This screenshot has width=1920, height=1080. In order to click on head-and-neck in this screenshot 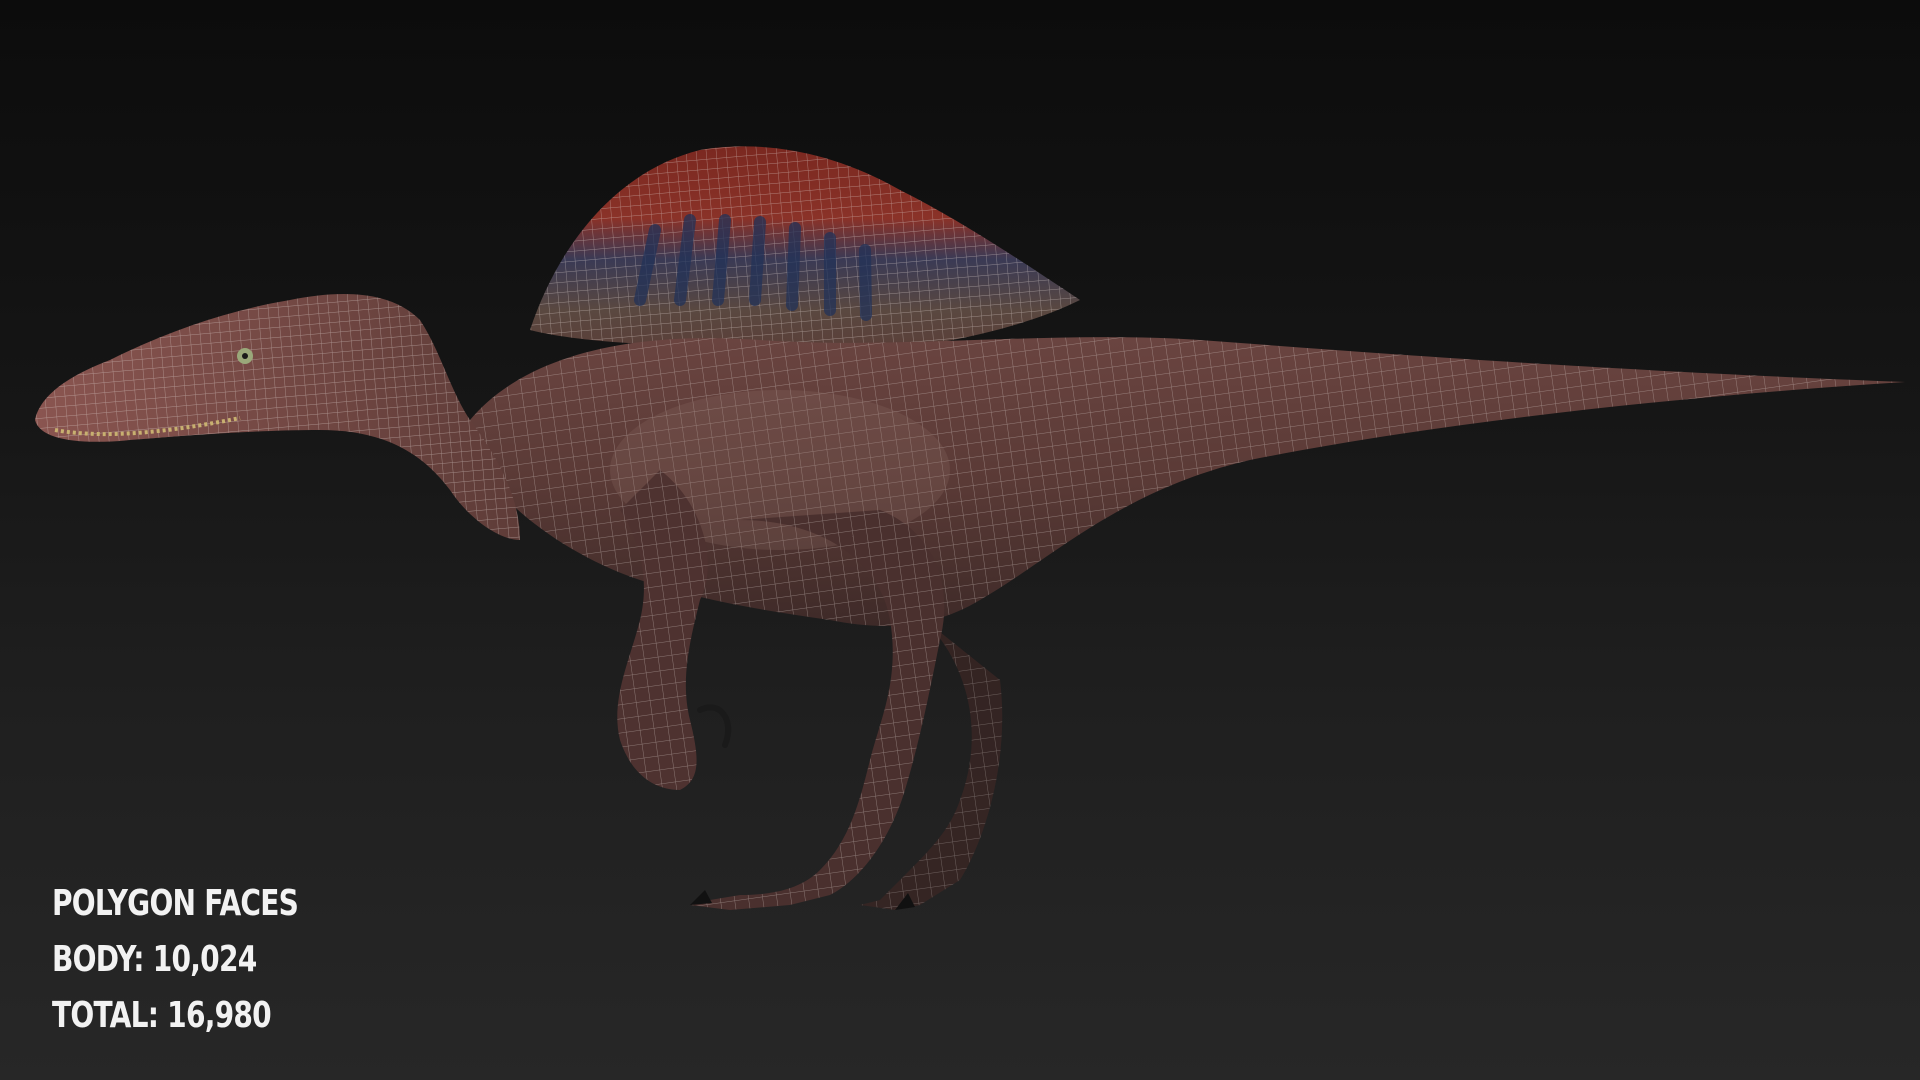, I will do `click(277, 417)`.